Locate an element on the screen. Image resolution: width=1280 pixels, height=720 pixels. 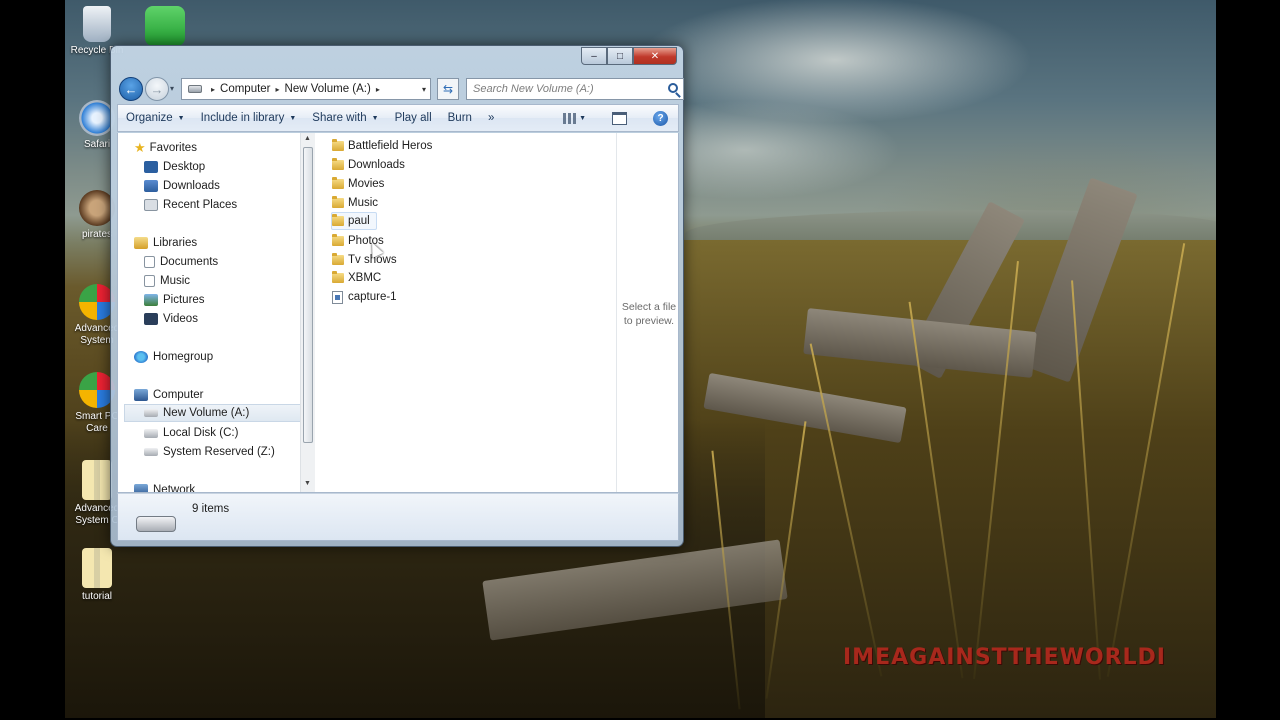
close-button: ✕ is located at coordinates (655, 56).